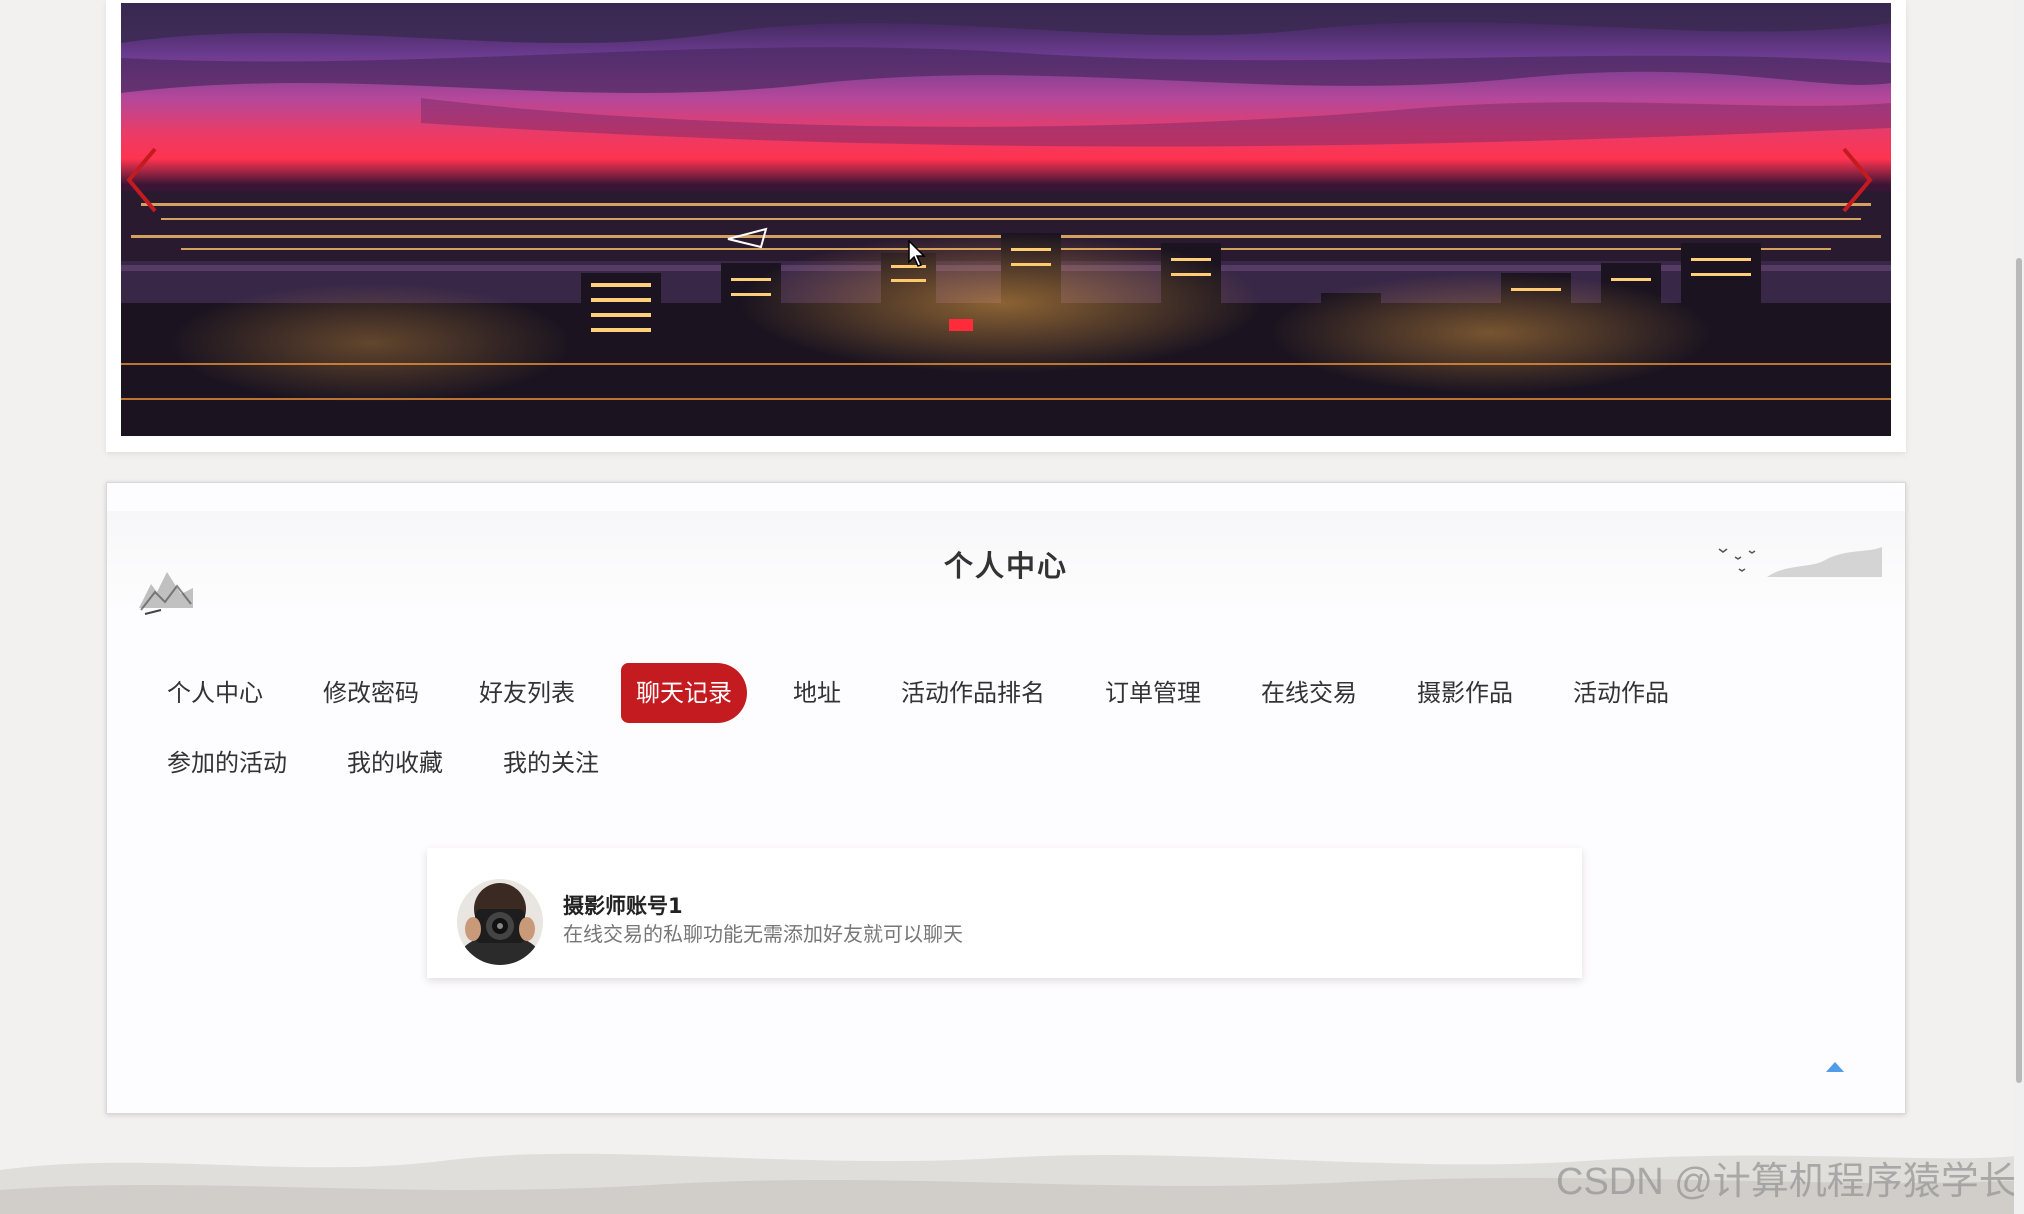 The width and height of the screenshot is (2024, 1214). I want to click on page-title: 个人中心, so click(1005, 566).